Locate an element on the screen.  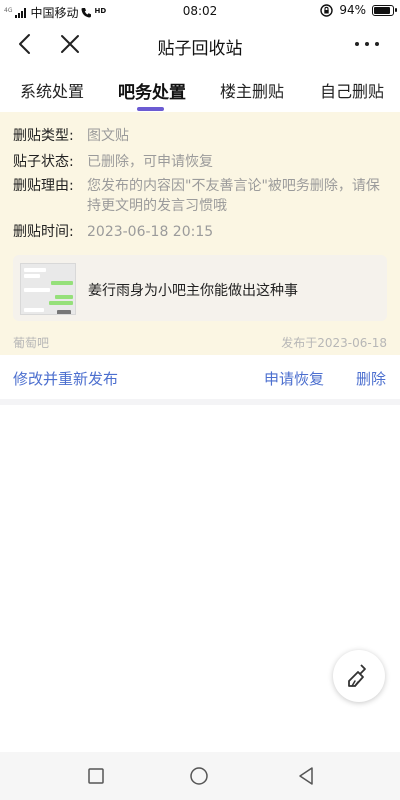
post-status-value: 已删除，可申请恢复 is located at coordinates (150, 162).